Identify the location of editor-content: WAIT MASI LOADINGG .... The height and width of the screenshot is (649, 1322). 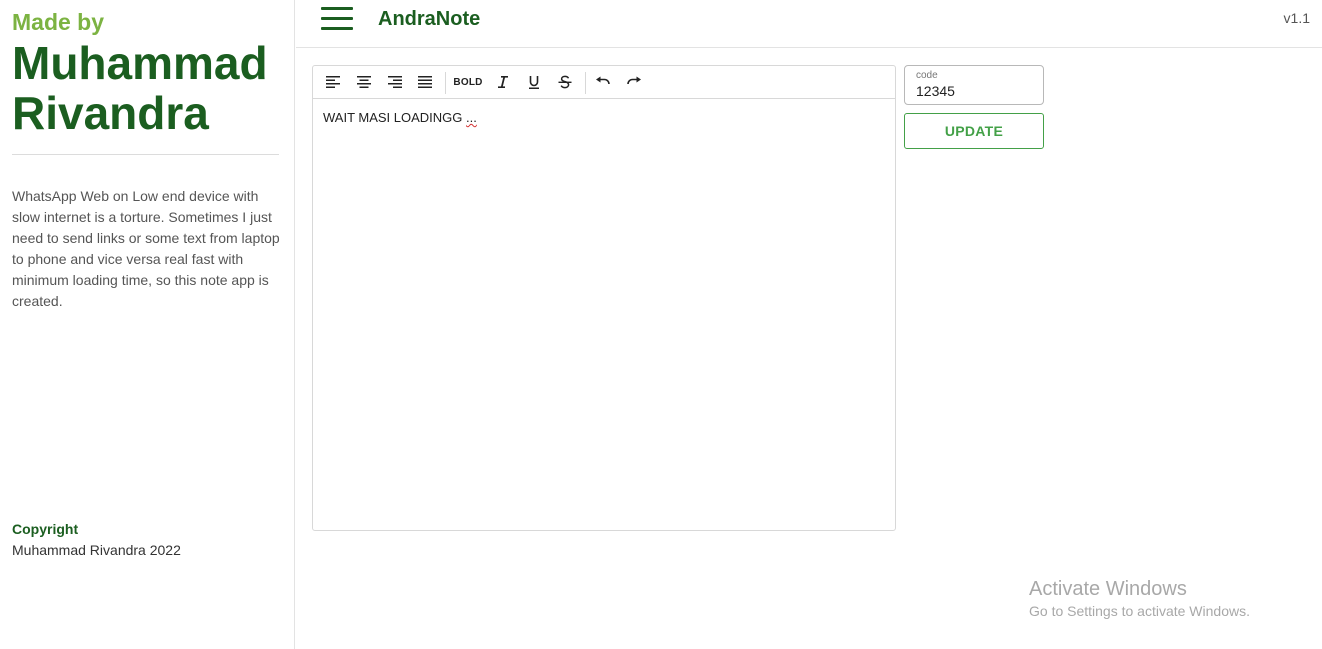
(400, 117).